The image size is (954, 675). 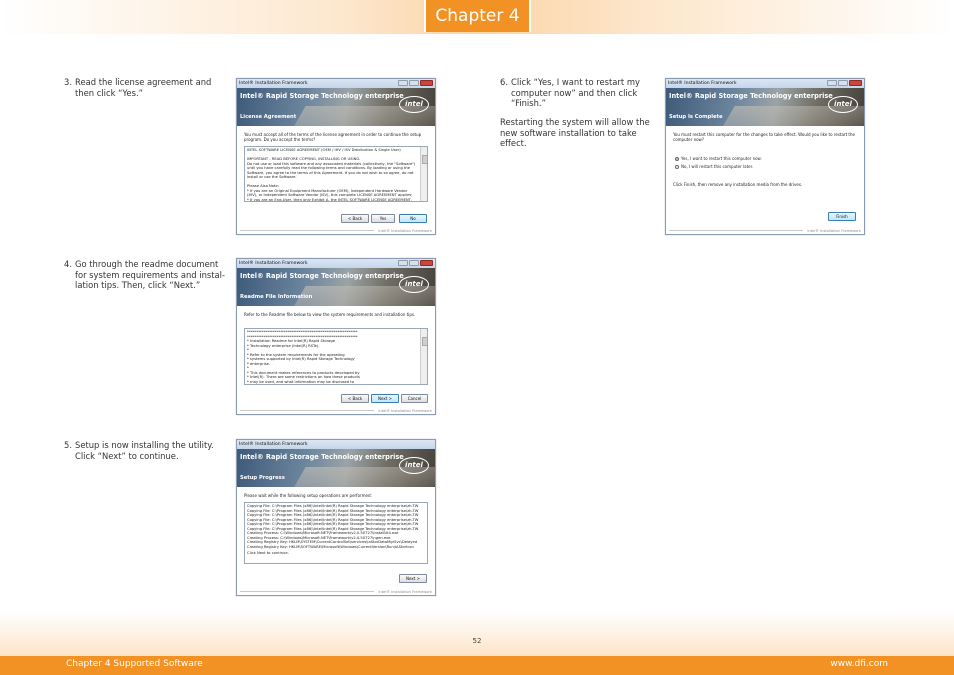 What do you see at coordinates (127, 455) in the screenshot?
I see `step-text-line: Click “Next” to continue.` at bounding box center [127, 455].